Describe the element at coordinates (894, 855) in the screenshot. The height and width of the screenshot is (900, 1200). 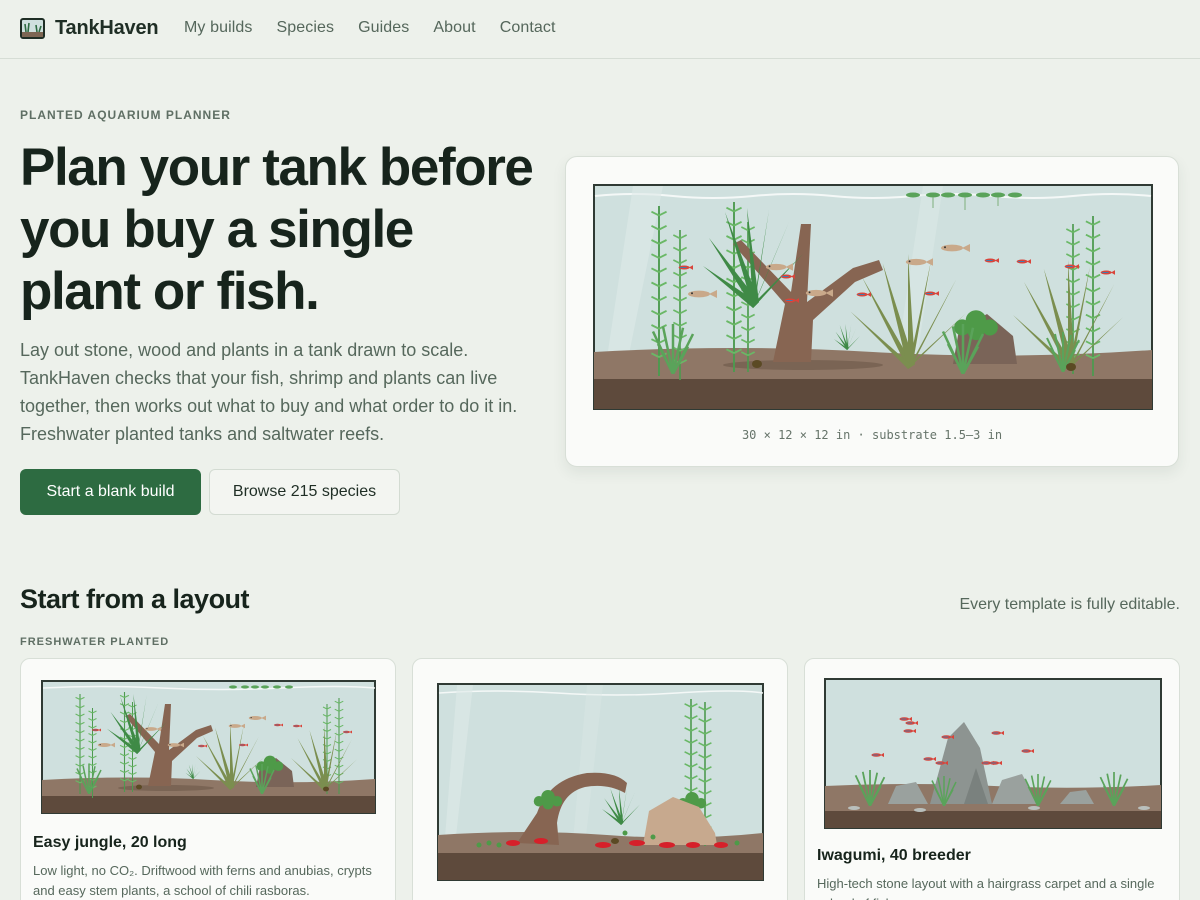
I see `template-title: Iwagumi, 40 breeder` at that location.